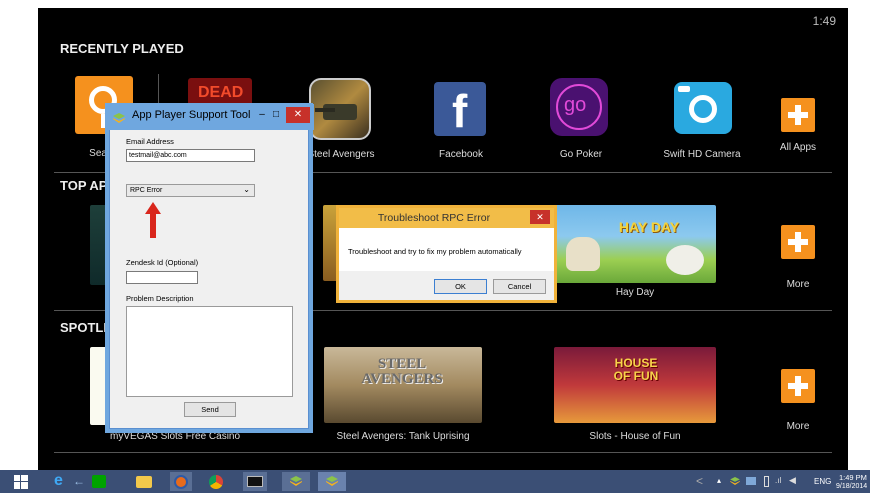  Describe the element at coordinates (122, 48) in the screenshot. I see `section-recently-played: RECENTLY PLAYED` at that location.